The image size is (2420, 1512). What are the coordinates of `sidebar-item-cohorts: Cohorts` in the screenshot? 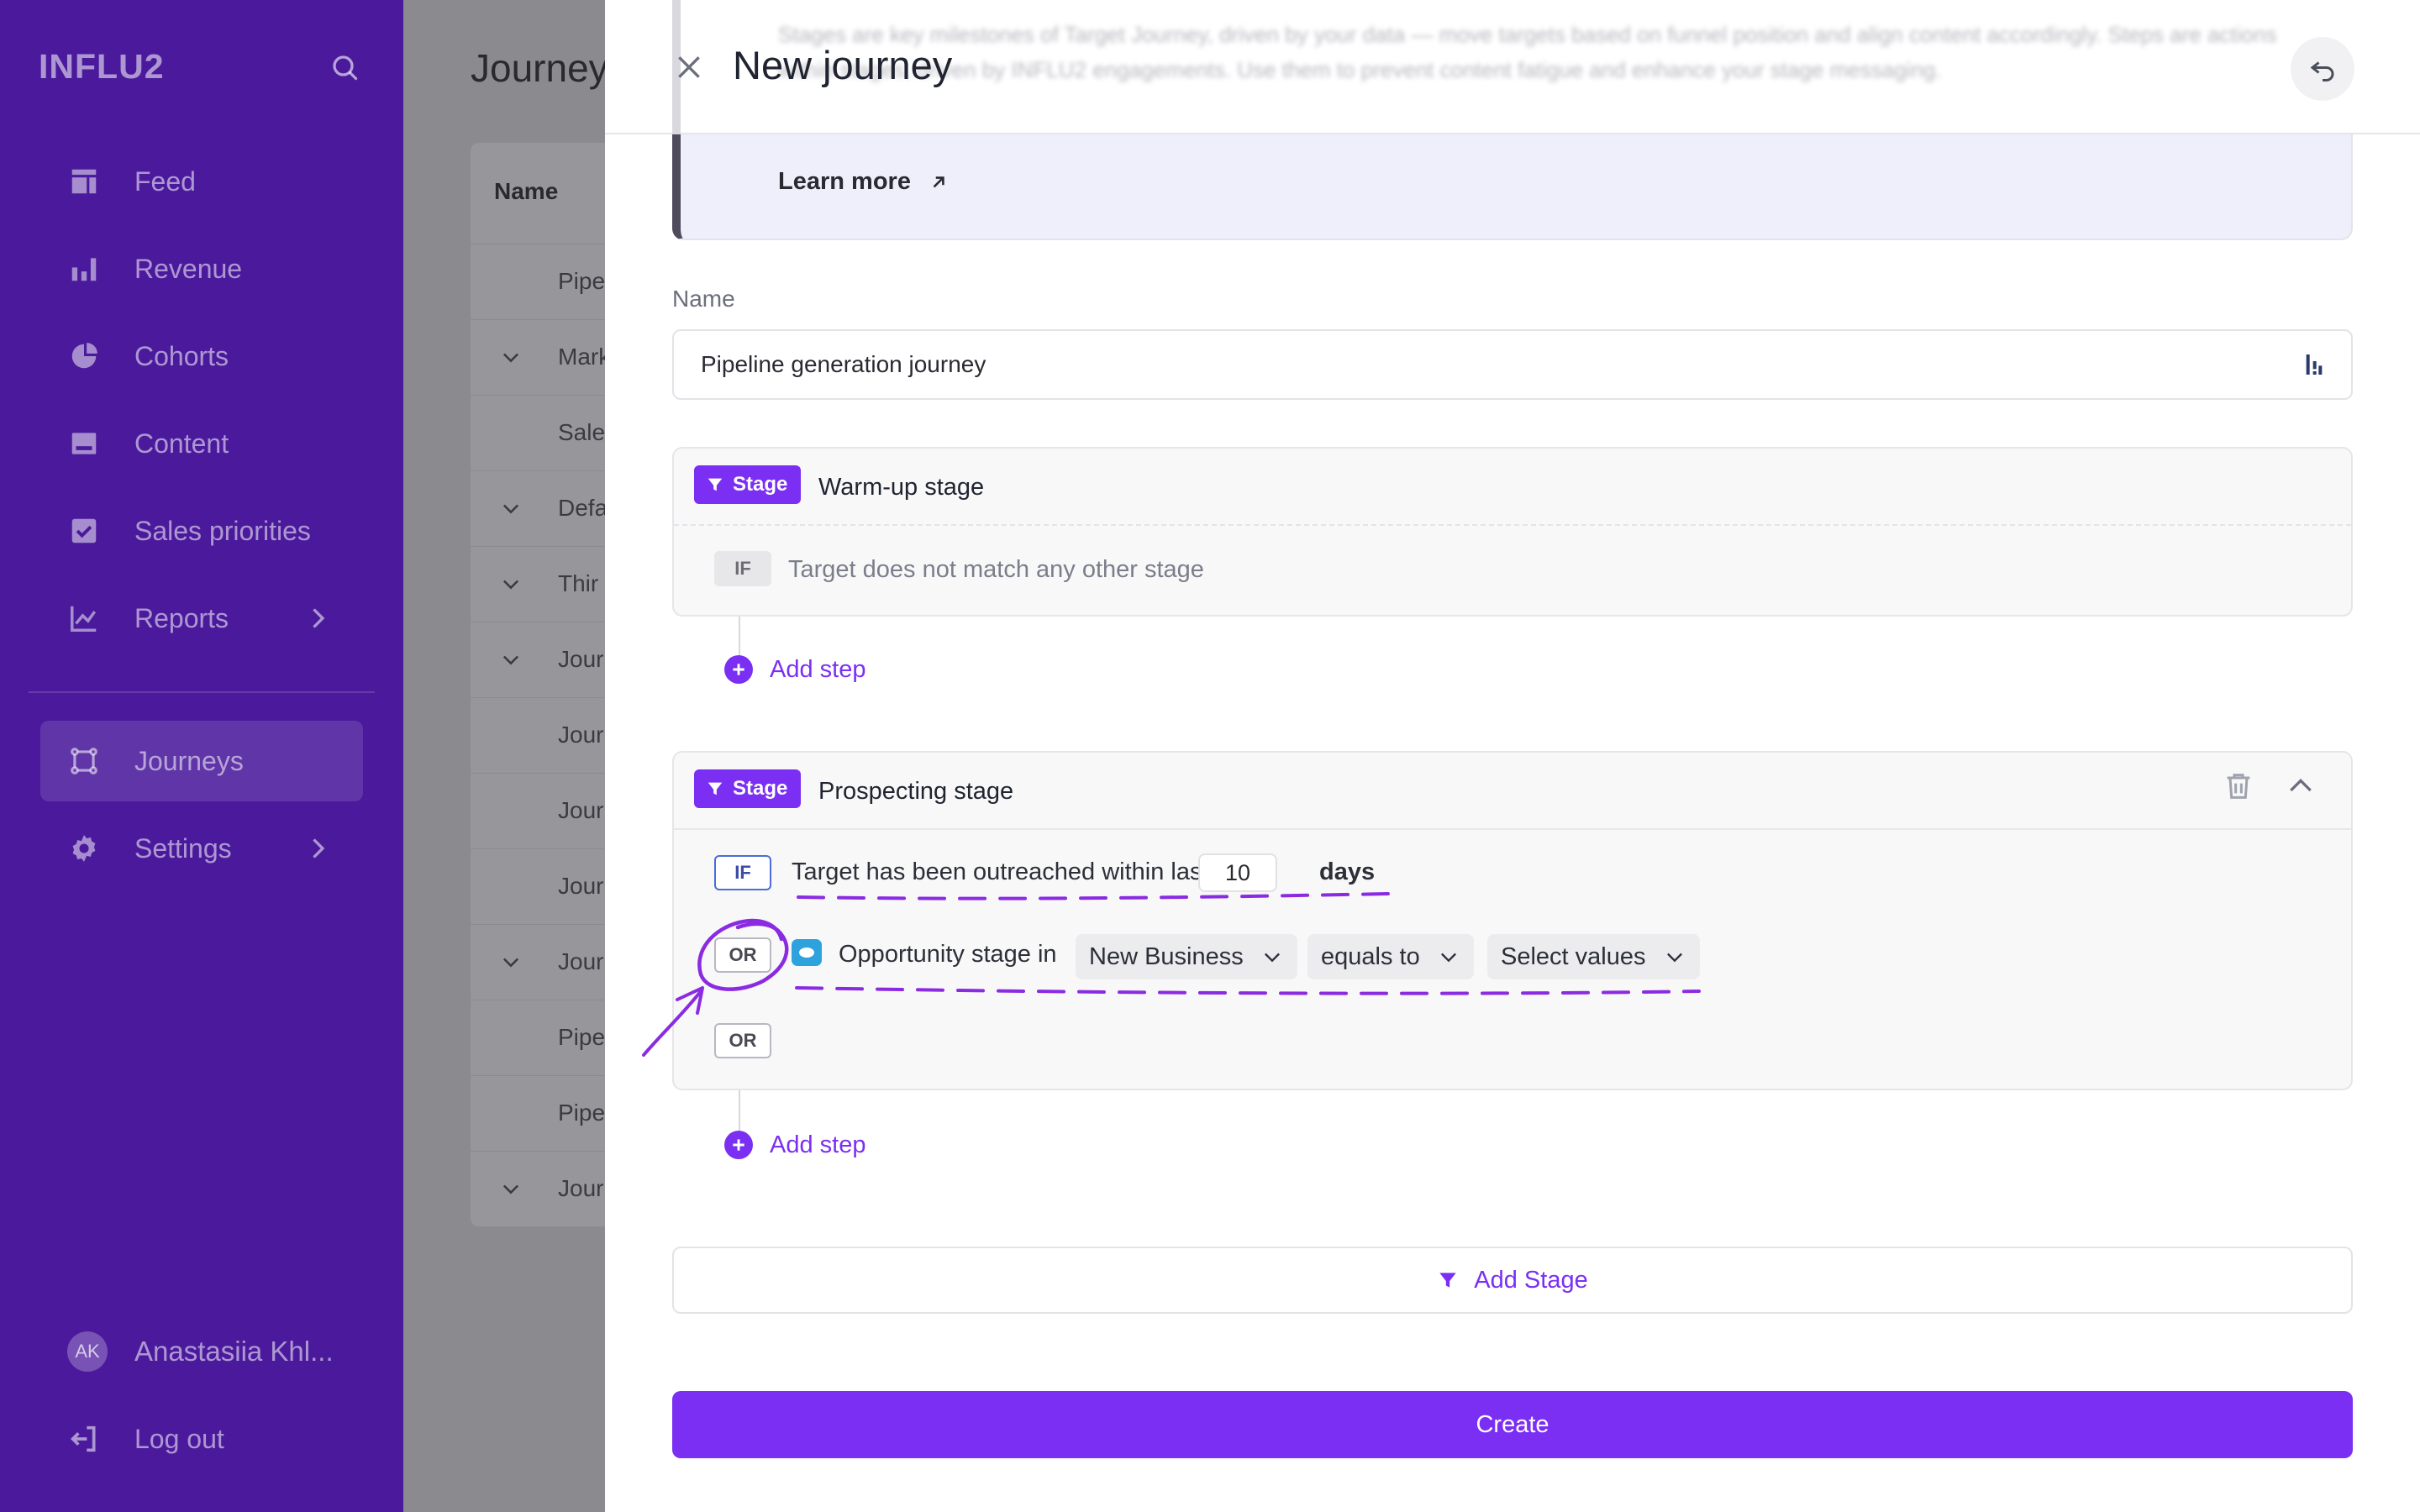 It's located at (202, 356).